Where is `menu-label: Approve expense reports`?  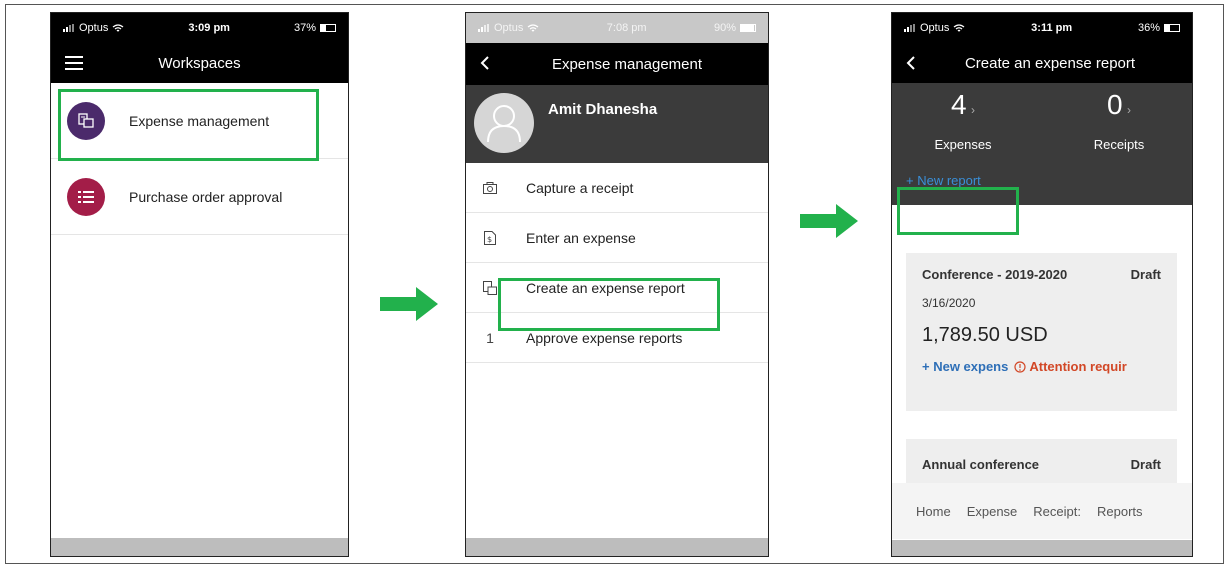
menu-label: Approve expense reports is located at coordinates (604, 337).